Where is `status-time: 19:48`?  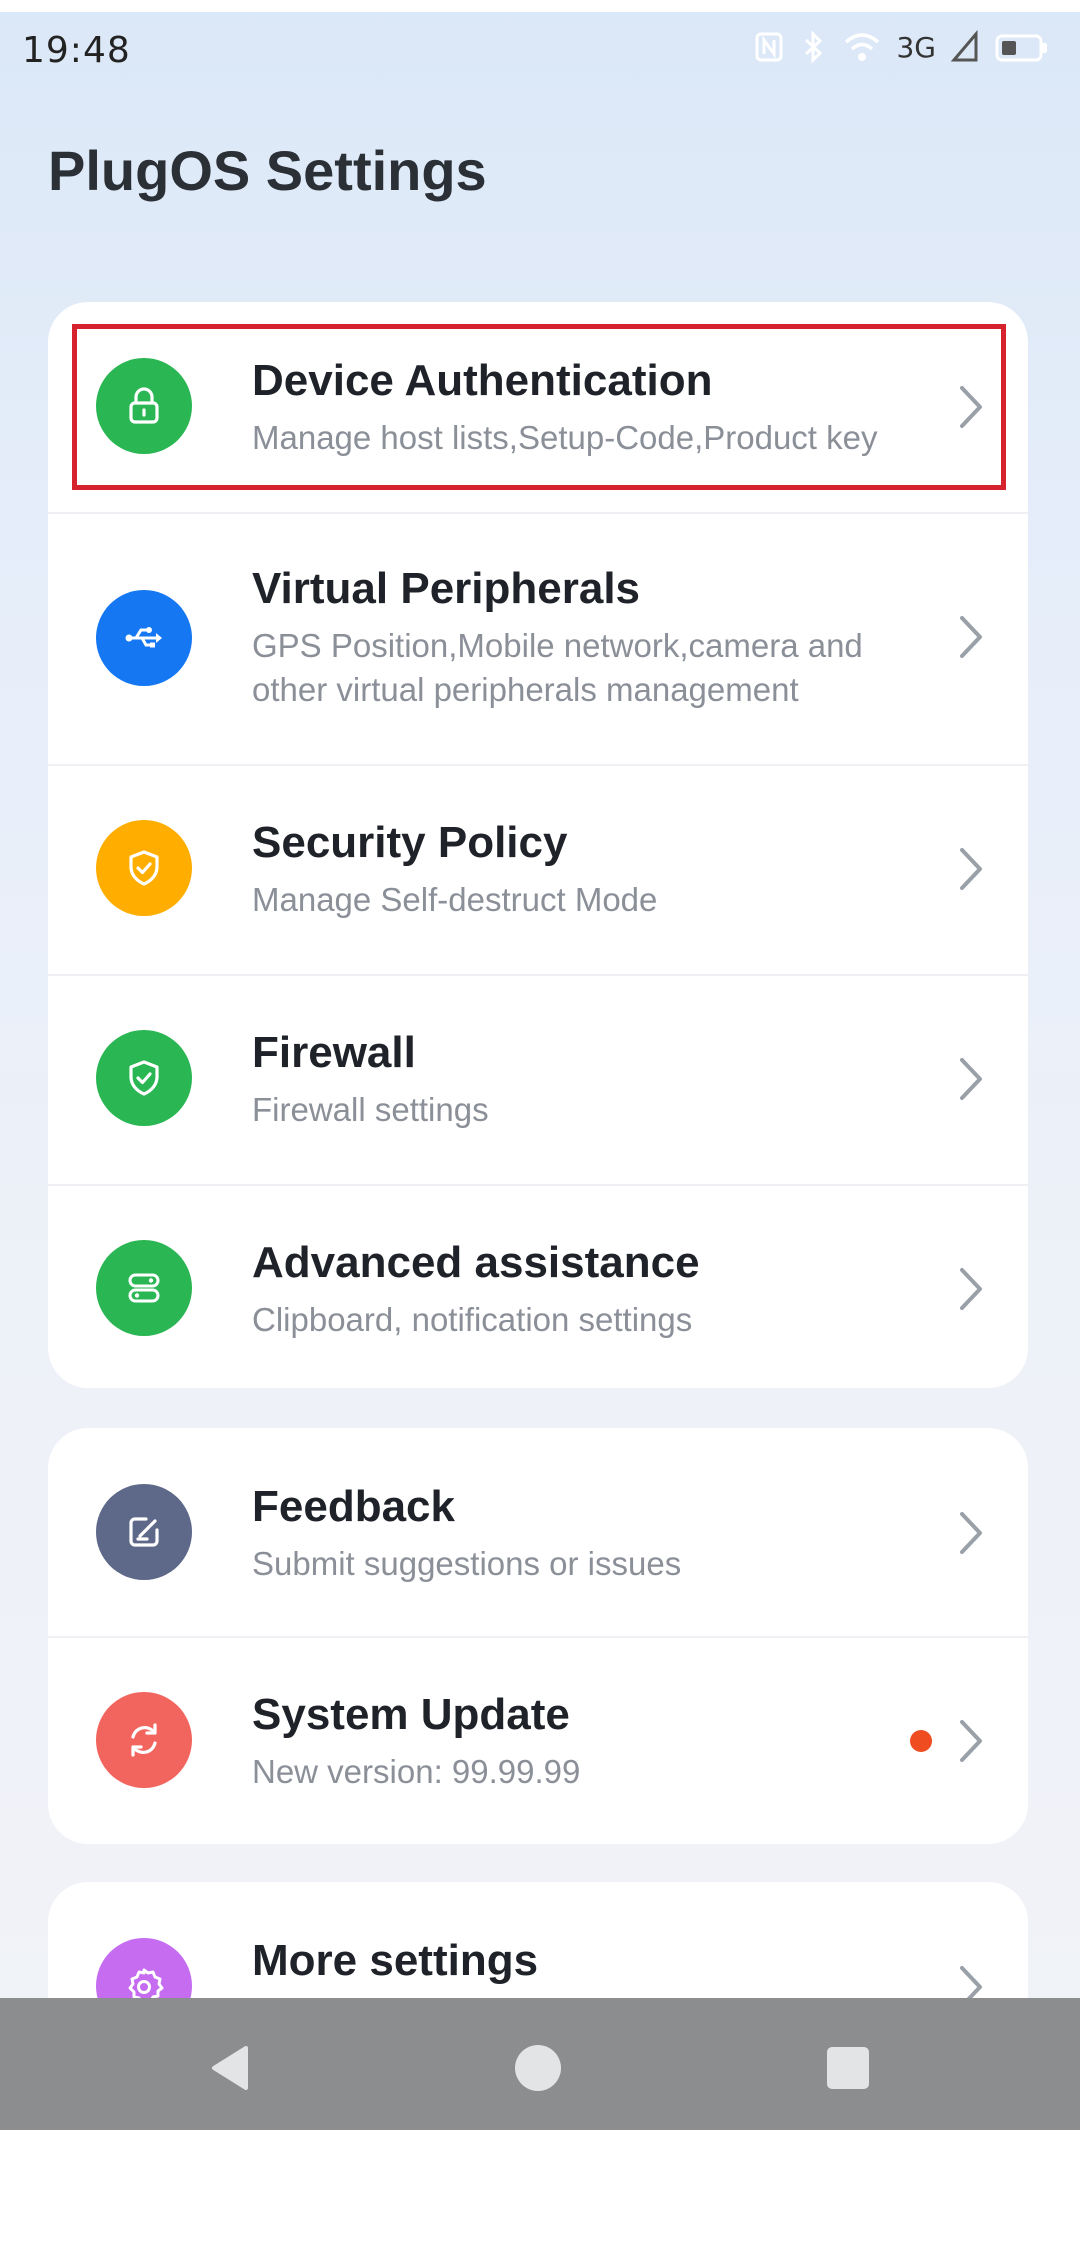
status-time: 19:48 is located at coordinates (76, 50).